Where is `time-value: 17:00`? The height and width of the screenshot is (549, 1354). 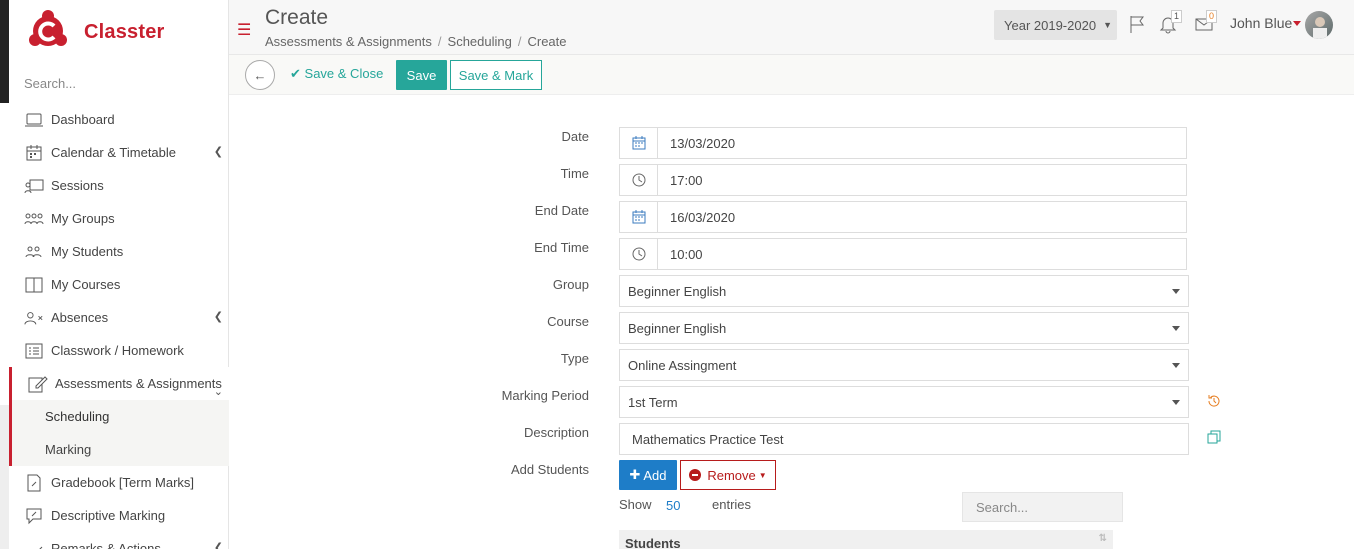
time-value: 17:00 is located at coordinates (686, 180).